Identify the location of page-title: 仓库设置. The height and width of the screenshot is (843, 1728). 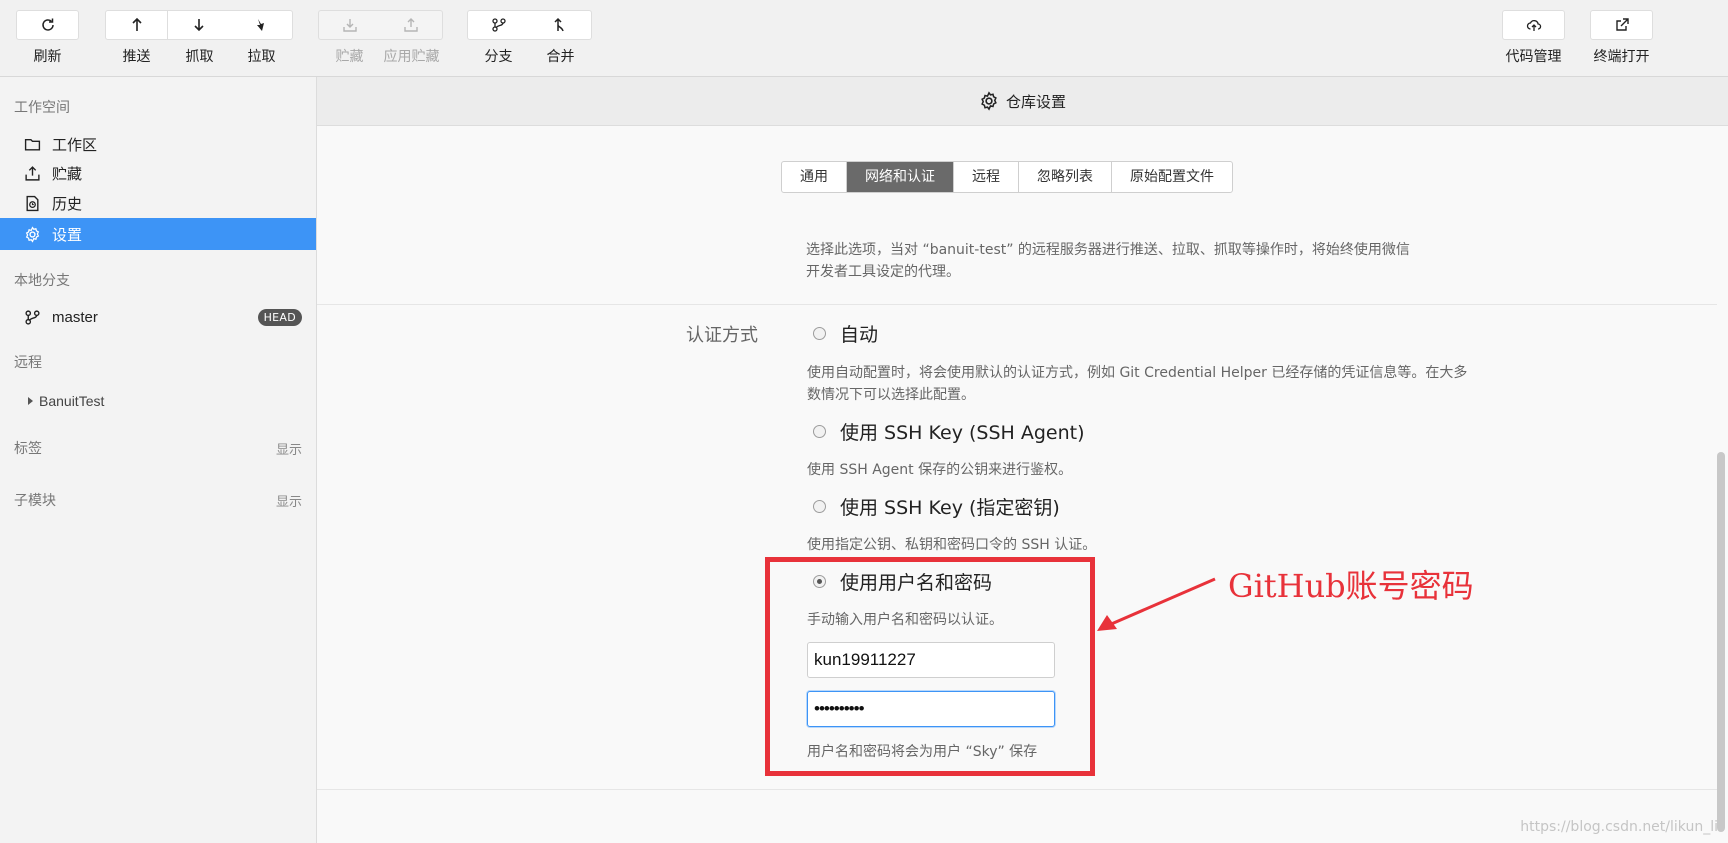
(1035, 101).